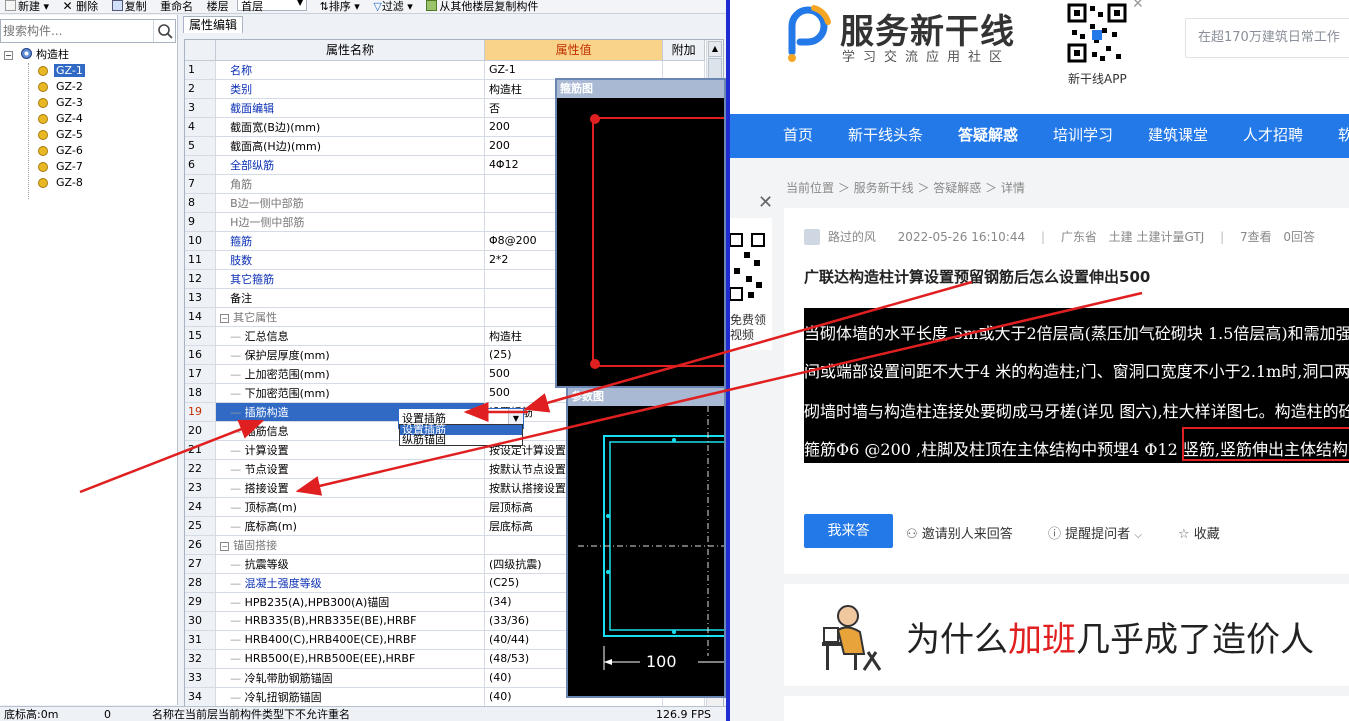 The height and width of the screenshot is (721, 1349). Describe the element at coordinates (88, 167) in the screenshot. I see `tree-item-gz-7: GZ-7` at that location.